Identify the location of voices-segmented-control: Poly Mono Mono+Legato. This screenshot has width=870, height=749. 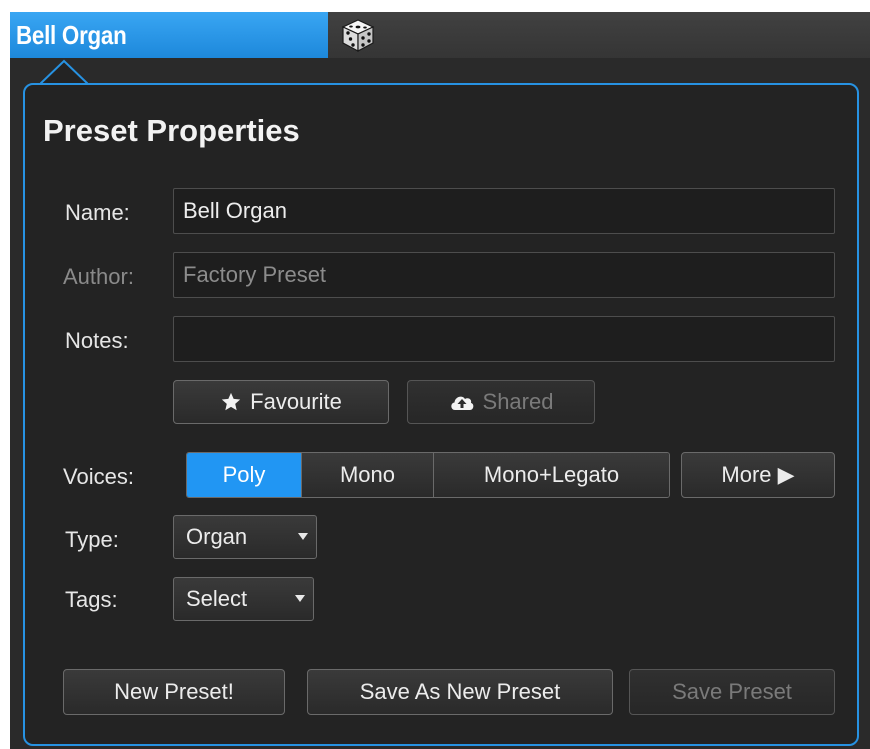
(428, 475).